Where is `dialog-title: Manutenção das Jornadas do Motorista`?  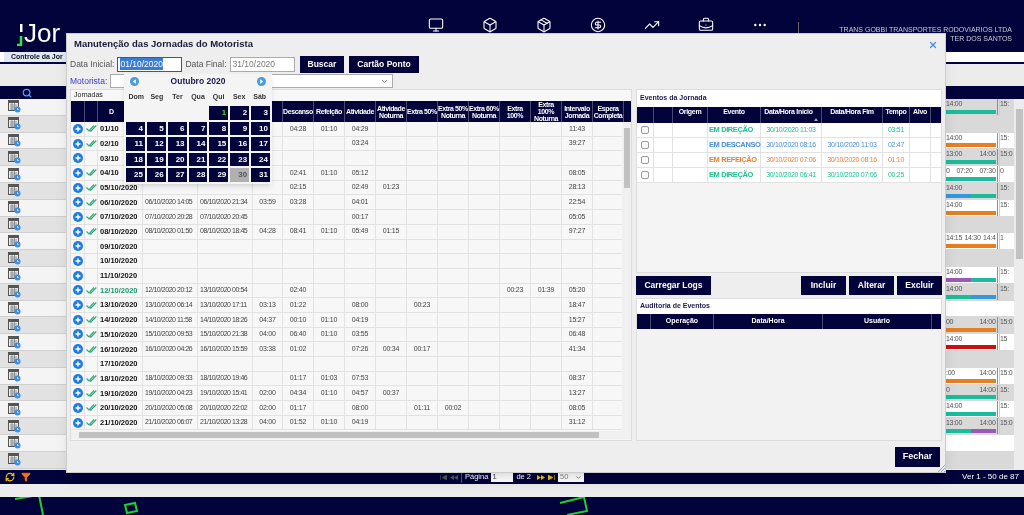
dialog-title: Manutenção das Jornadas do Motorista is located at coordinates (163, 44).